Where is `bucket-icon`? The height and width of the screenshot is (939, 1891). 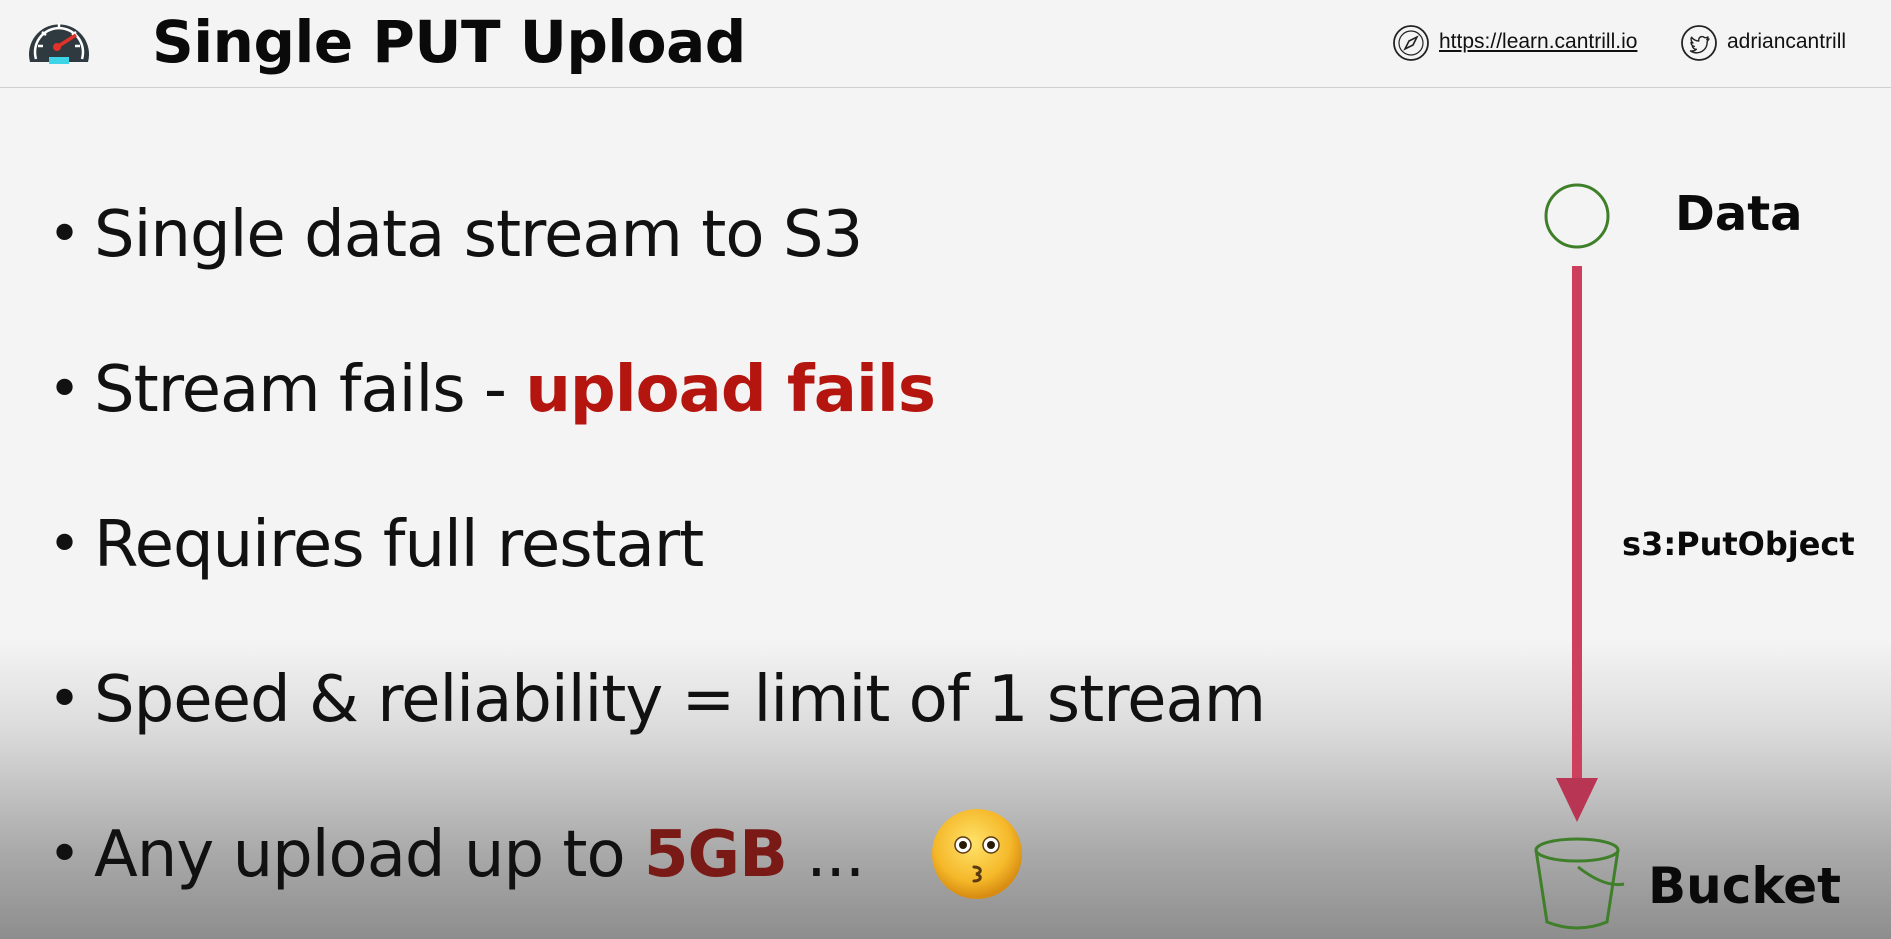 bucket-icon is located at coordinates (1579, 883).